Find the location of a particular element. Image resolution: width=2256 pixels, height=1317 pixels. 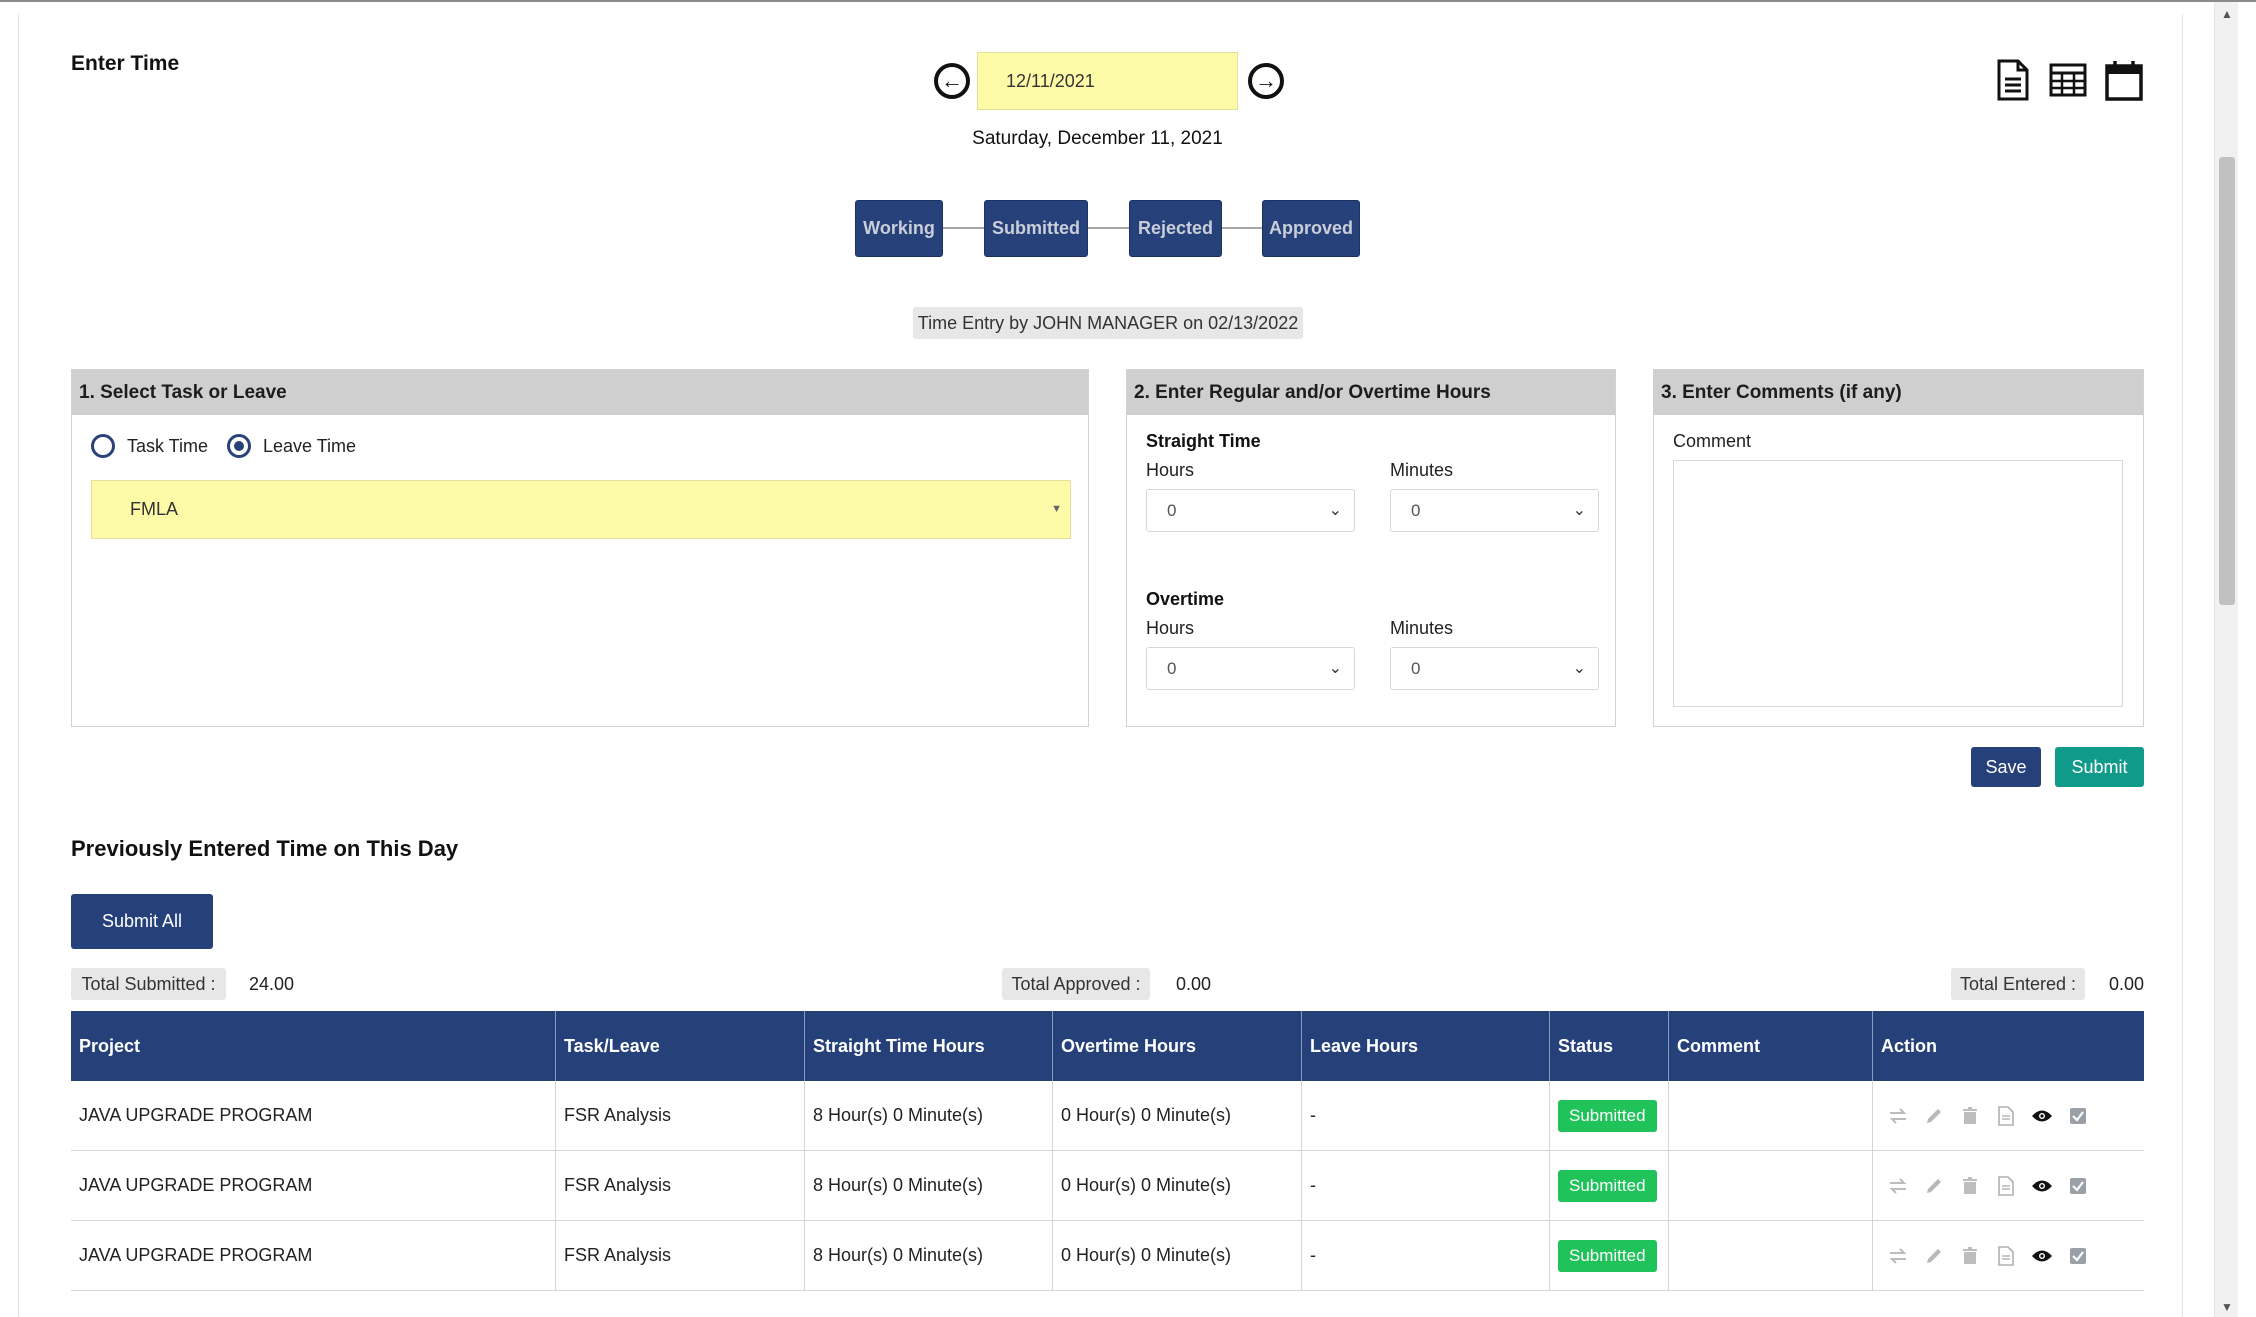

grid-icon is located at coordinates (2068, 80).